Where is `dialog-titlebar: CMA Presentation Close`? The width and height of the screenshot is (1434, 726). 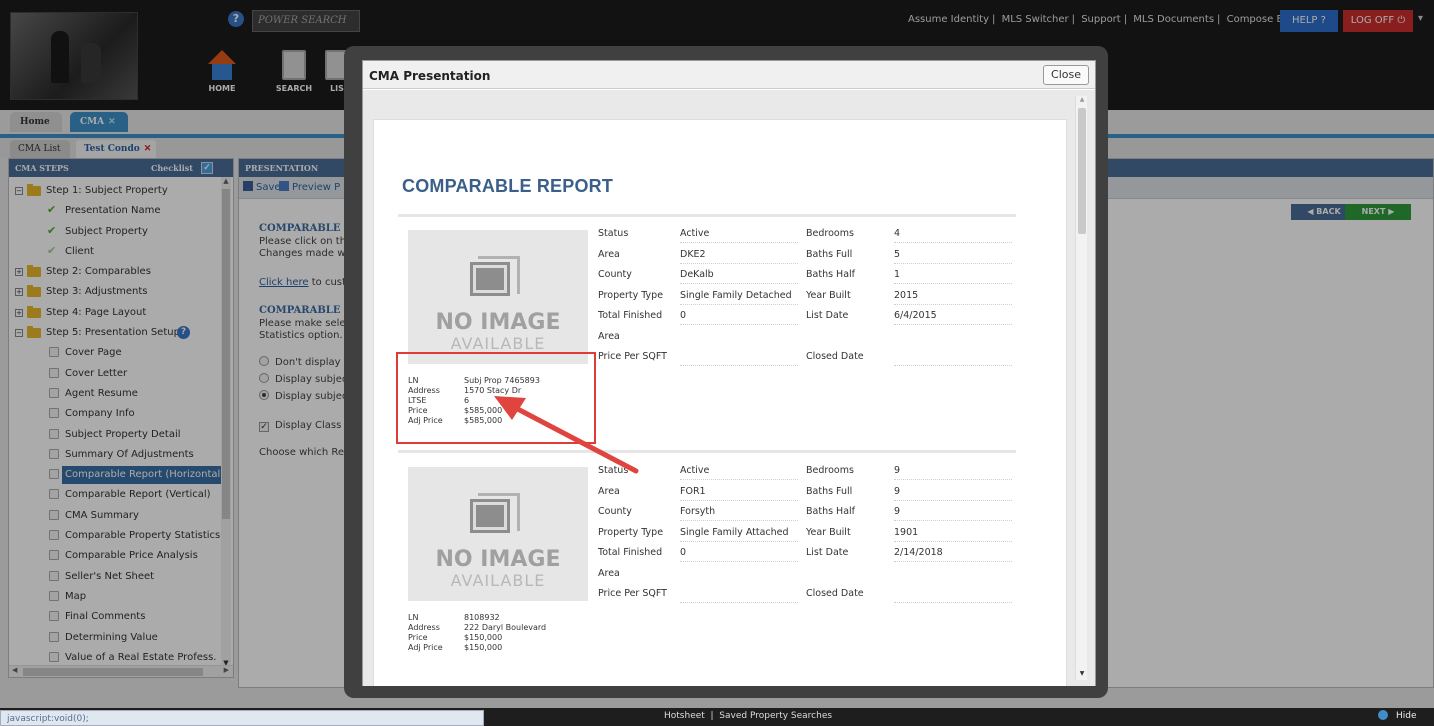
dialog-titlebar: CMA Presentation Close is located at coordinates (729, 75).